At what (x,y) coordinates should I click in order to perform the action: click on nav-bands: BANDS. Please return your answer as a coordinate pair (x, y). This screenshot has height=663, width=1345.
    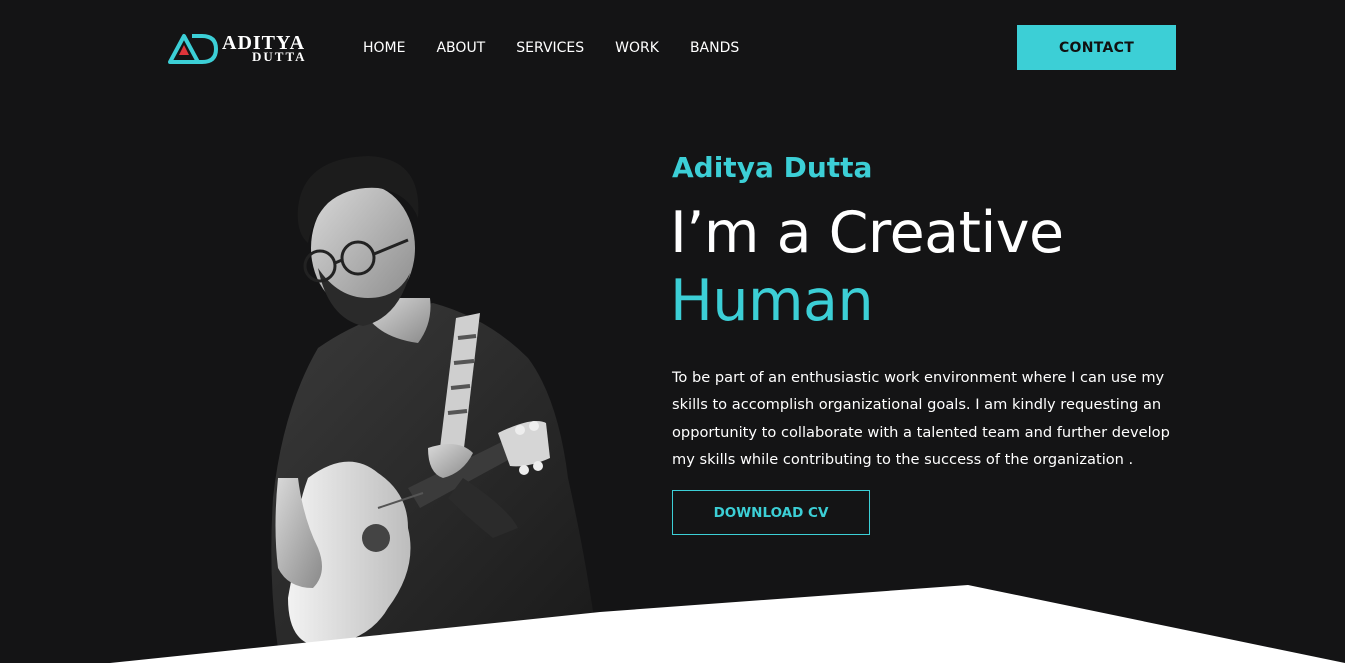
    Looking at the image, I should click on (714, 48).